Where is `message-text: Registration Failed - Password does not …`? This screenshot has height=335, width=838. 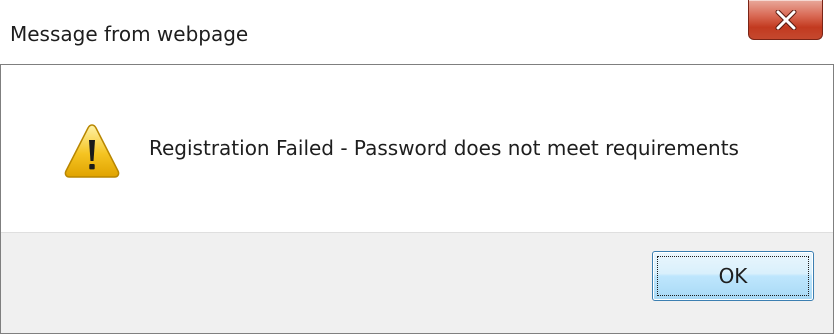 message-text: Registration Failed - Password does not … is located at coordinates (444, 148).